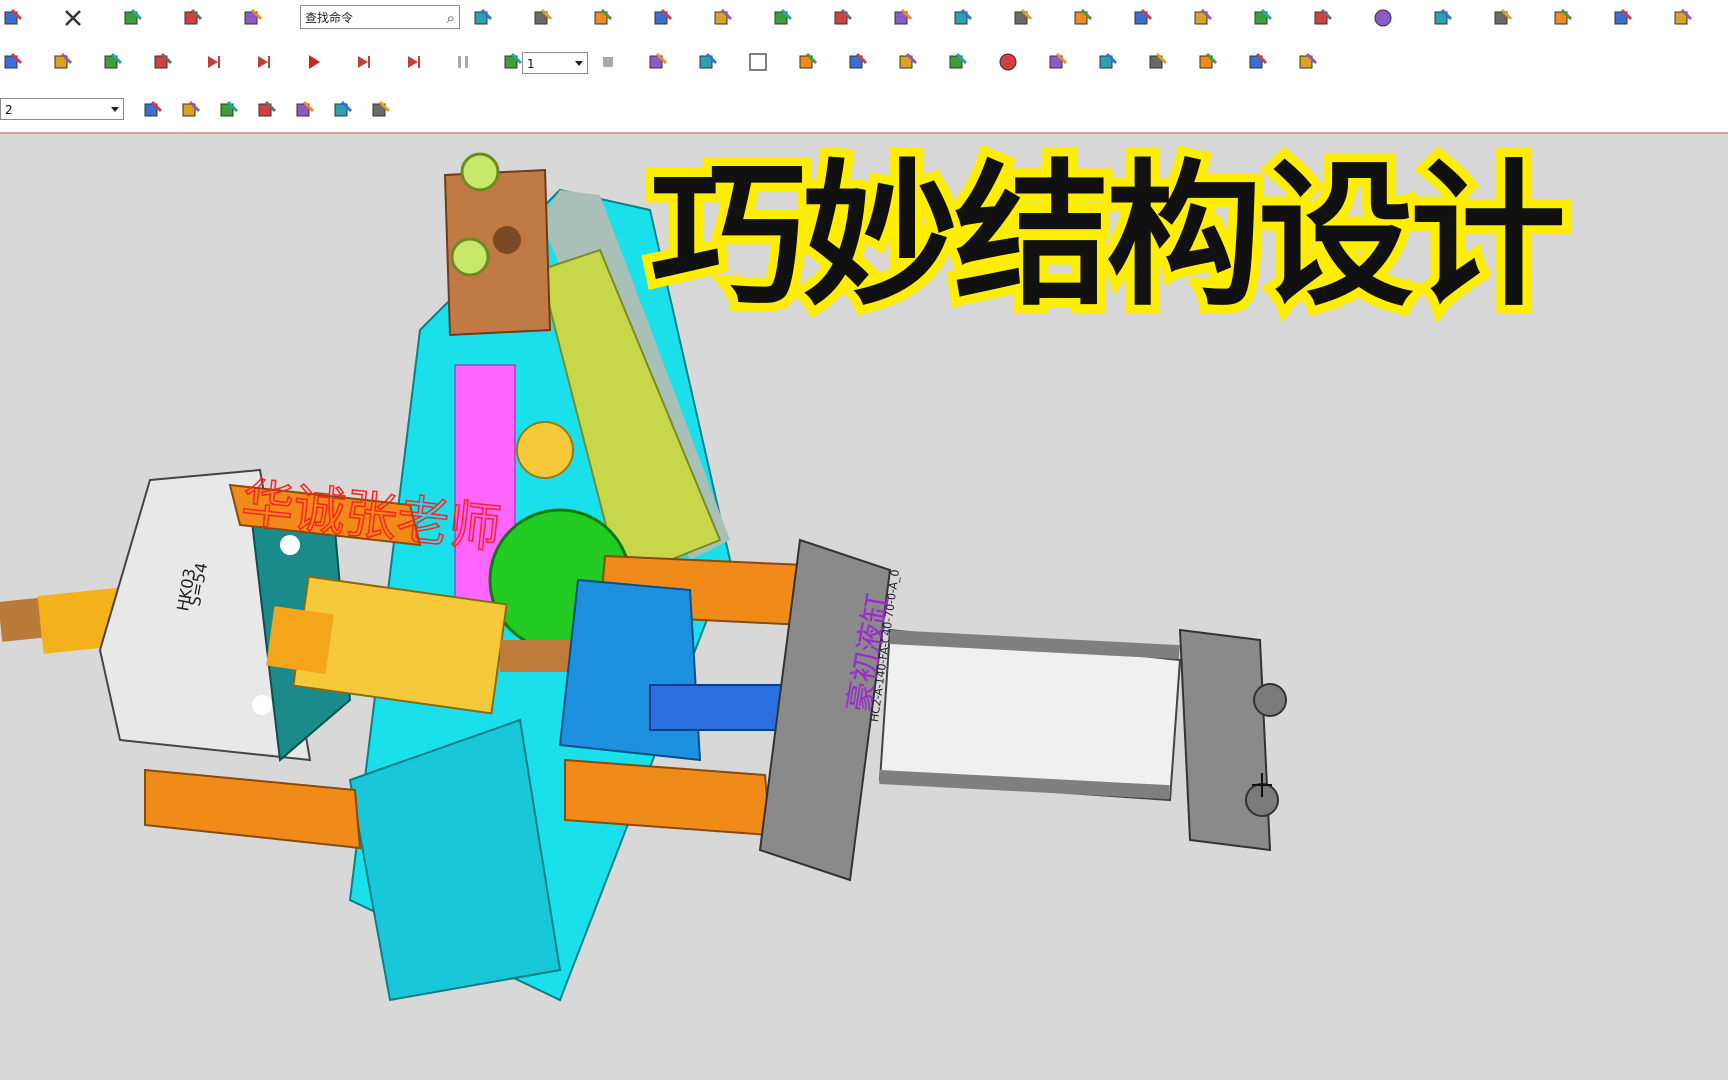 This screenshot has width=1728, height=1080. I want to click on frame-number-select: 1, so click(555, 63).